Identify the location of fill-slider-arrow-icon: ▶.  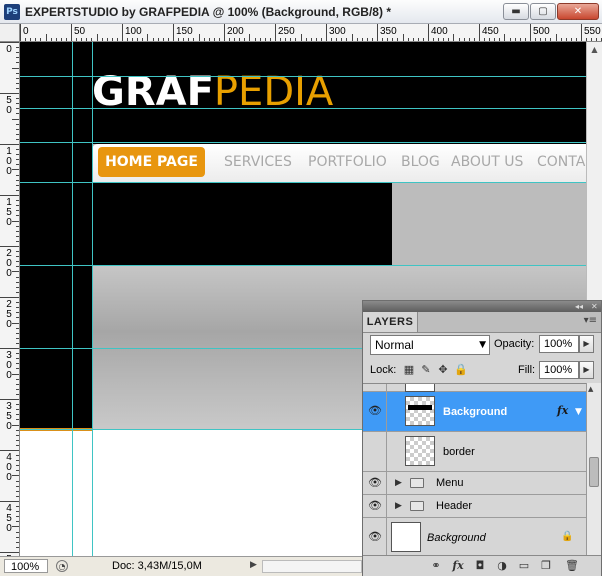
(586, 370).